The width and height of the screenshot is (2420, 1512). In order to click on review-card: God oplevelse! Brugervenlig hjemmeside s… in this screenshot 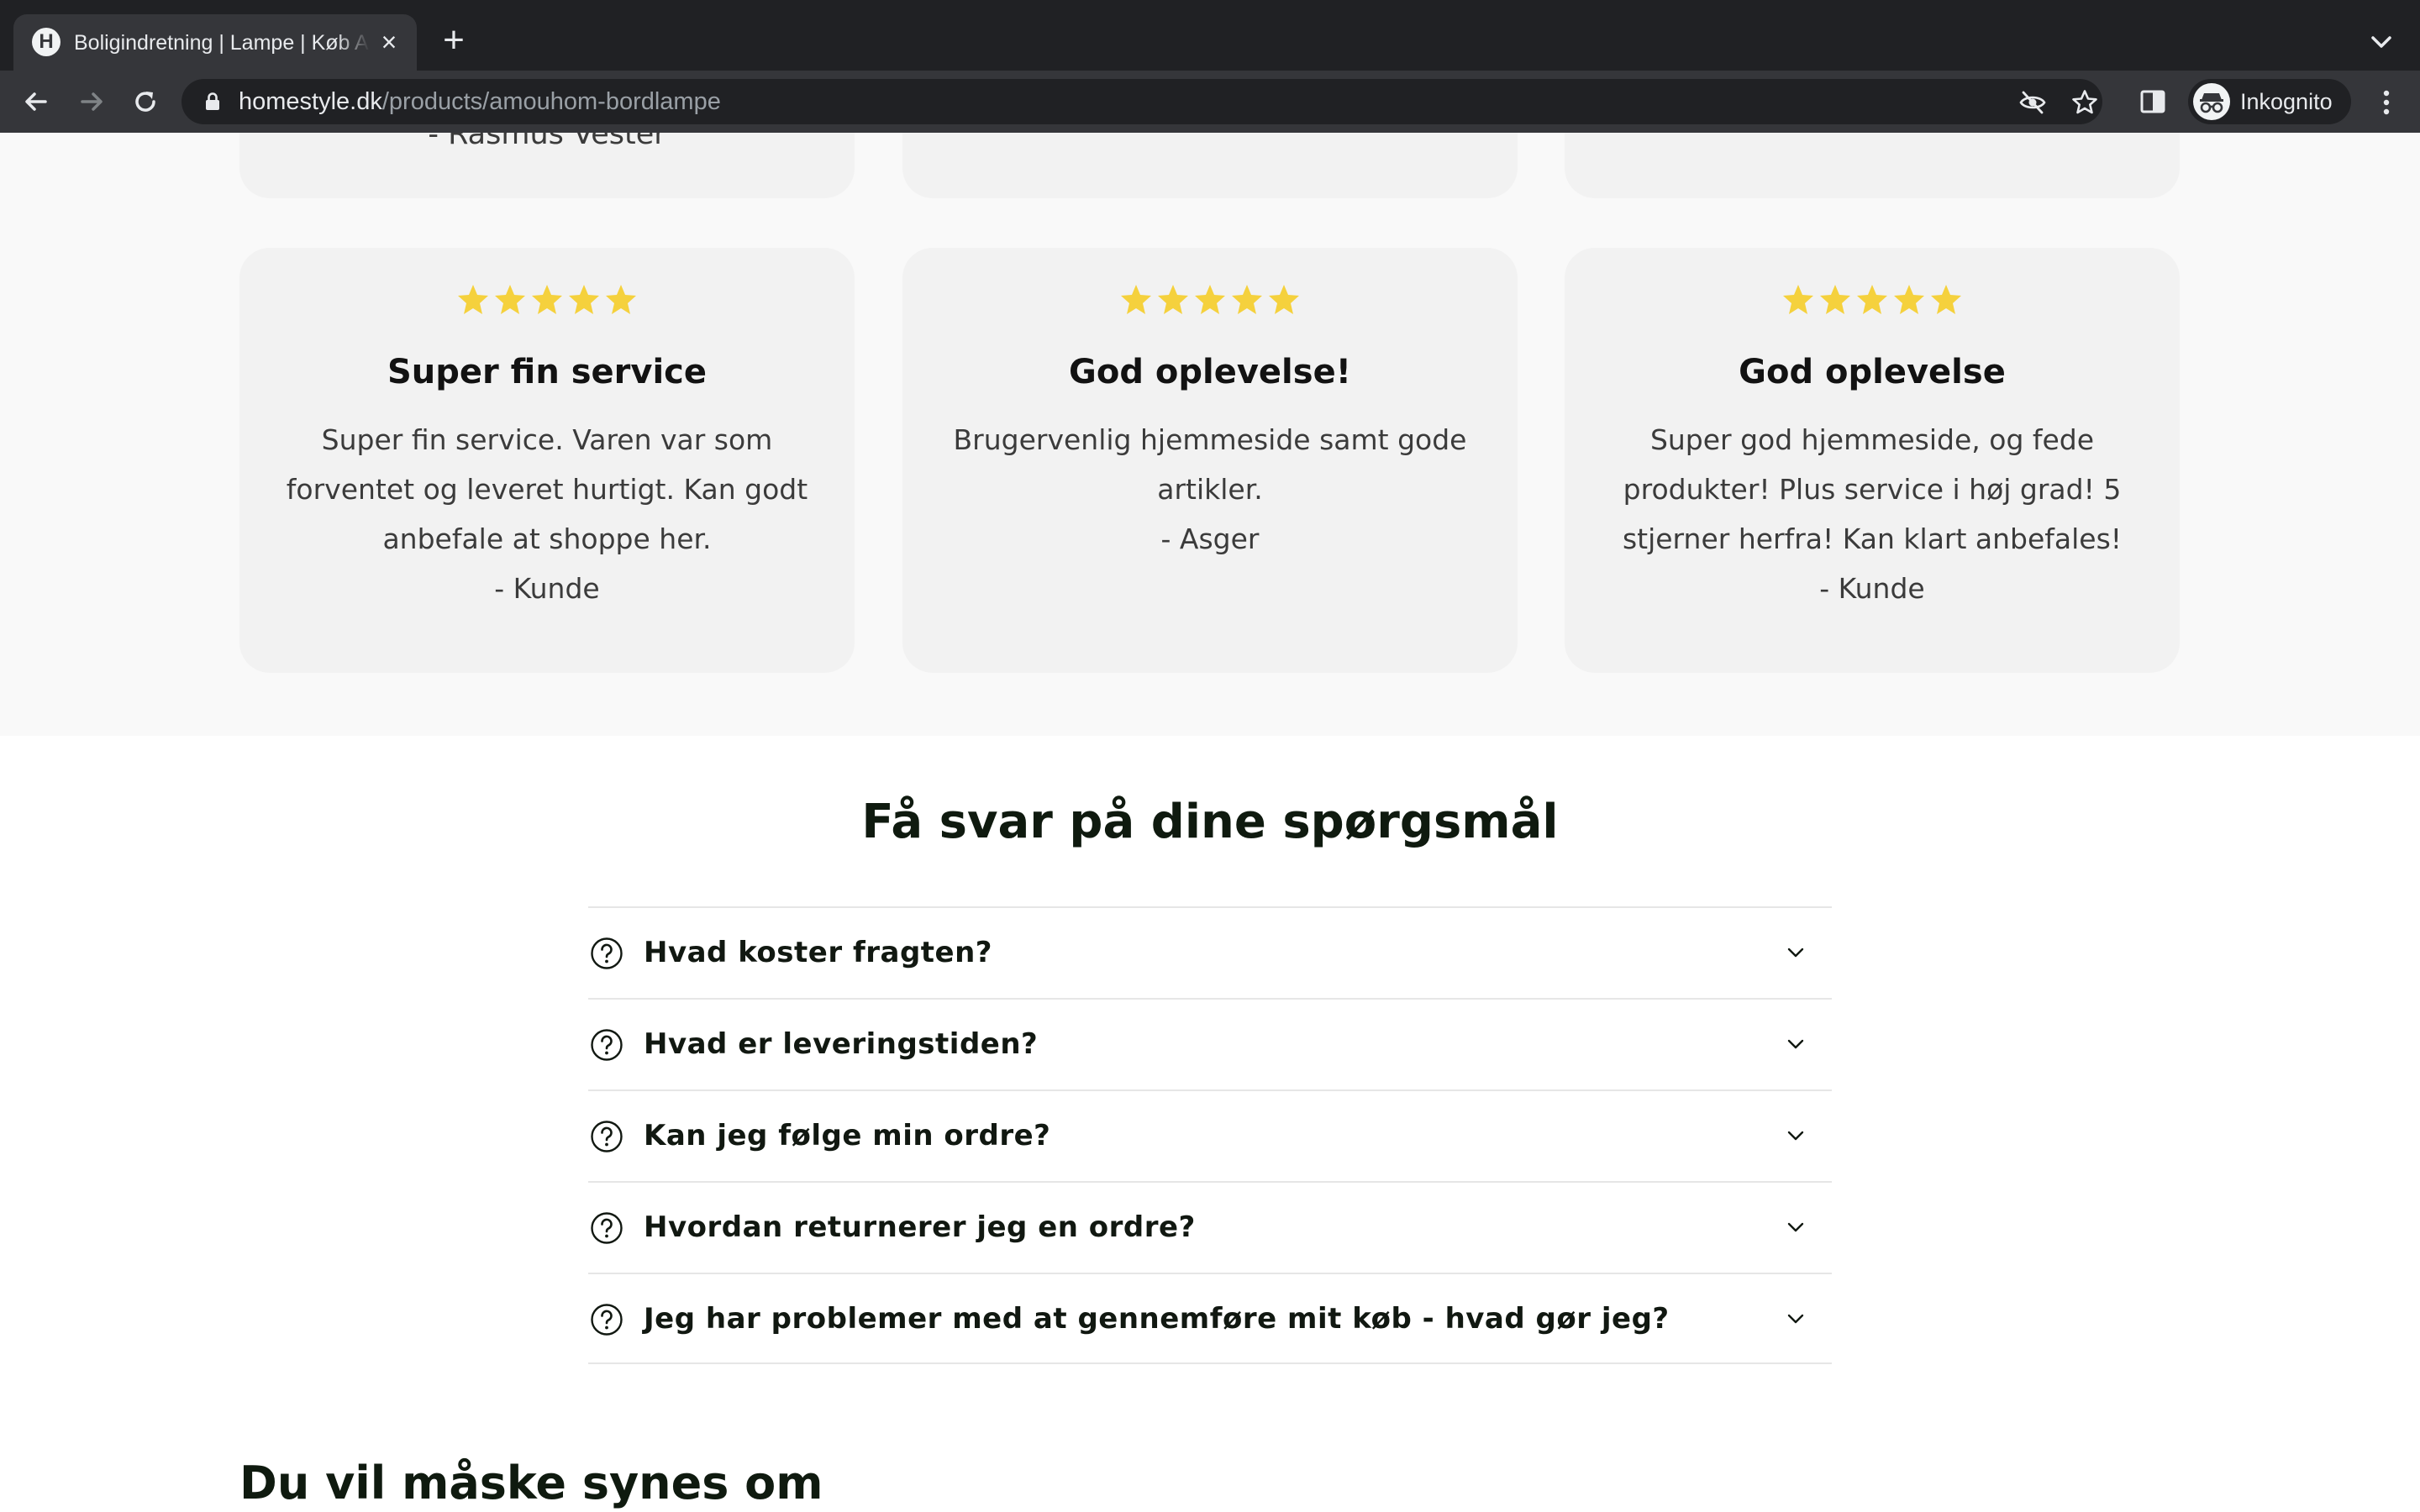, I will do `click(1210, 460)`.